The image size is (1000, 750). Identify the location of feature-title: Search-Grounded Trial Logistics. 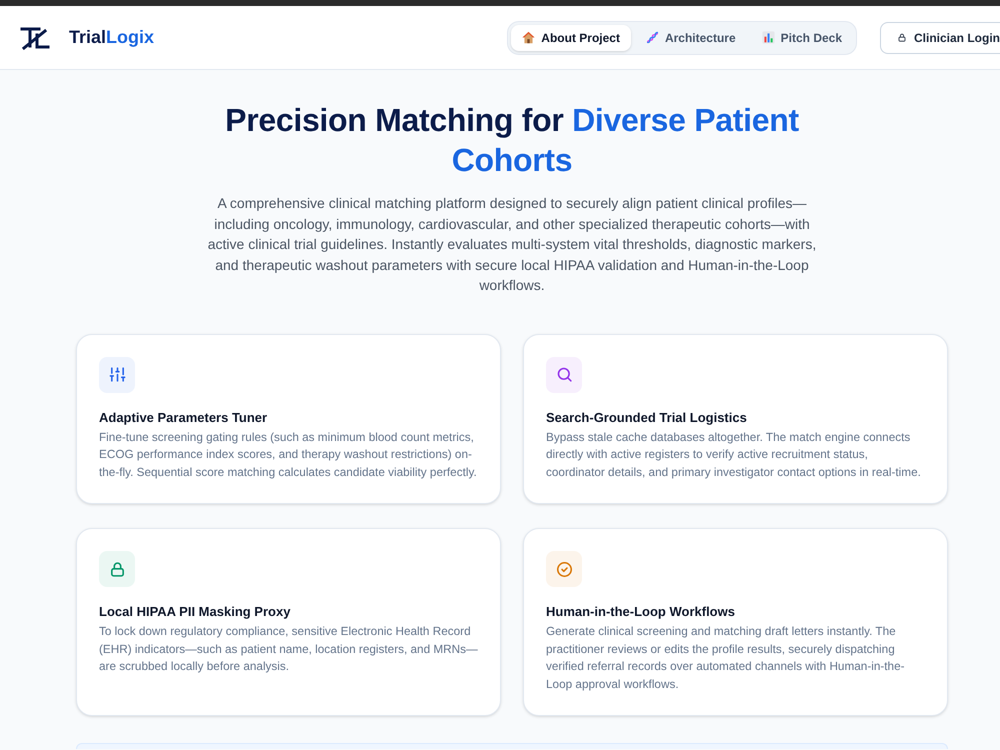
(646, 417).